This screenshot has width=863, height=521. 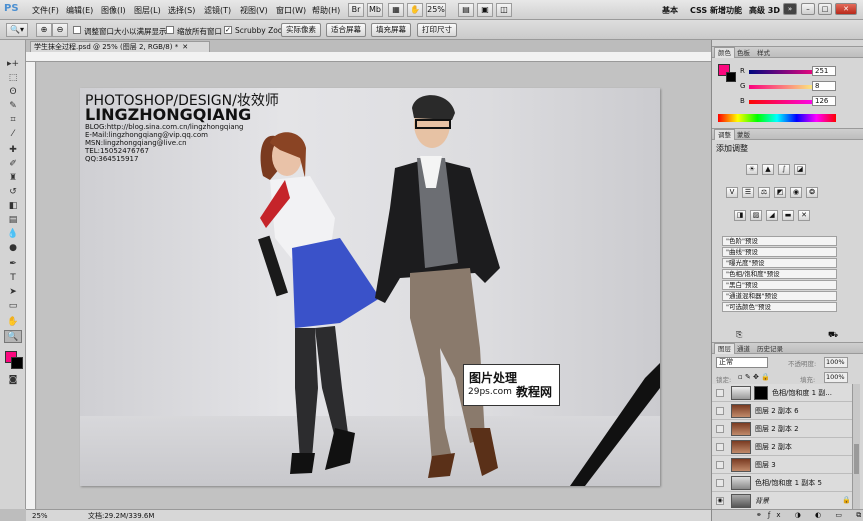 What do you see at coordinates (13, 192) in the screenshot?
I see `history-brush-icon: ↺` at bounding box center [13, 192].